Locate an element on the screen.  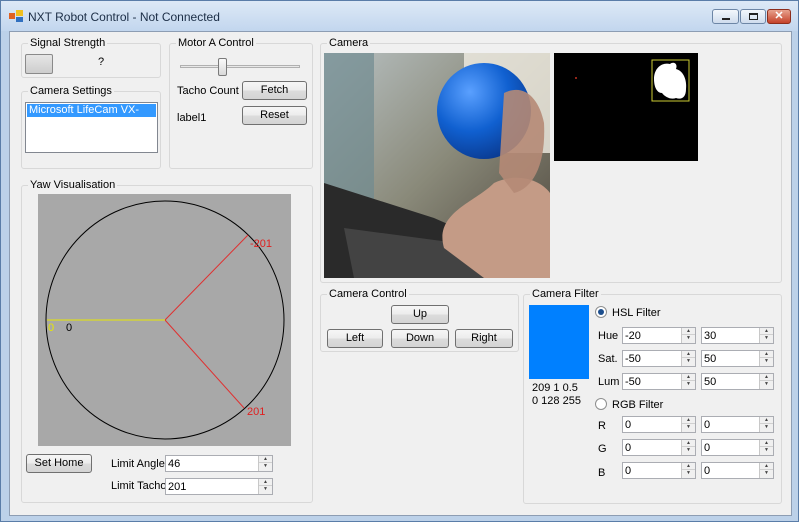
hue-max-input: 30 ▲ ▼ is located at coordinates (737, 335).